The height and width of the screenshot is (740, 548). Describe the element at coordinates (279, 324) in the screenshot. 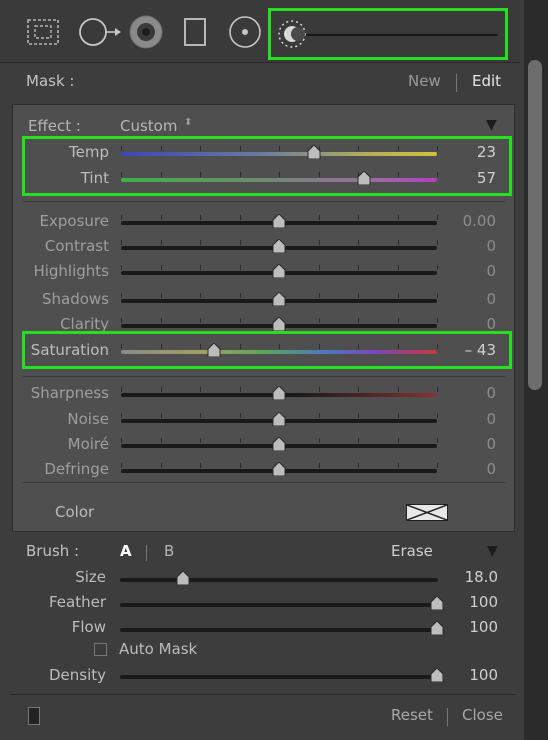

I see `clarity-thumb` at that location.